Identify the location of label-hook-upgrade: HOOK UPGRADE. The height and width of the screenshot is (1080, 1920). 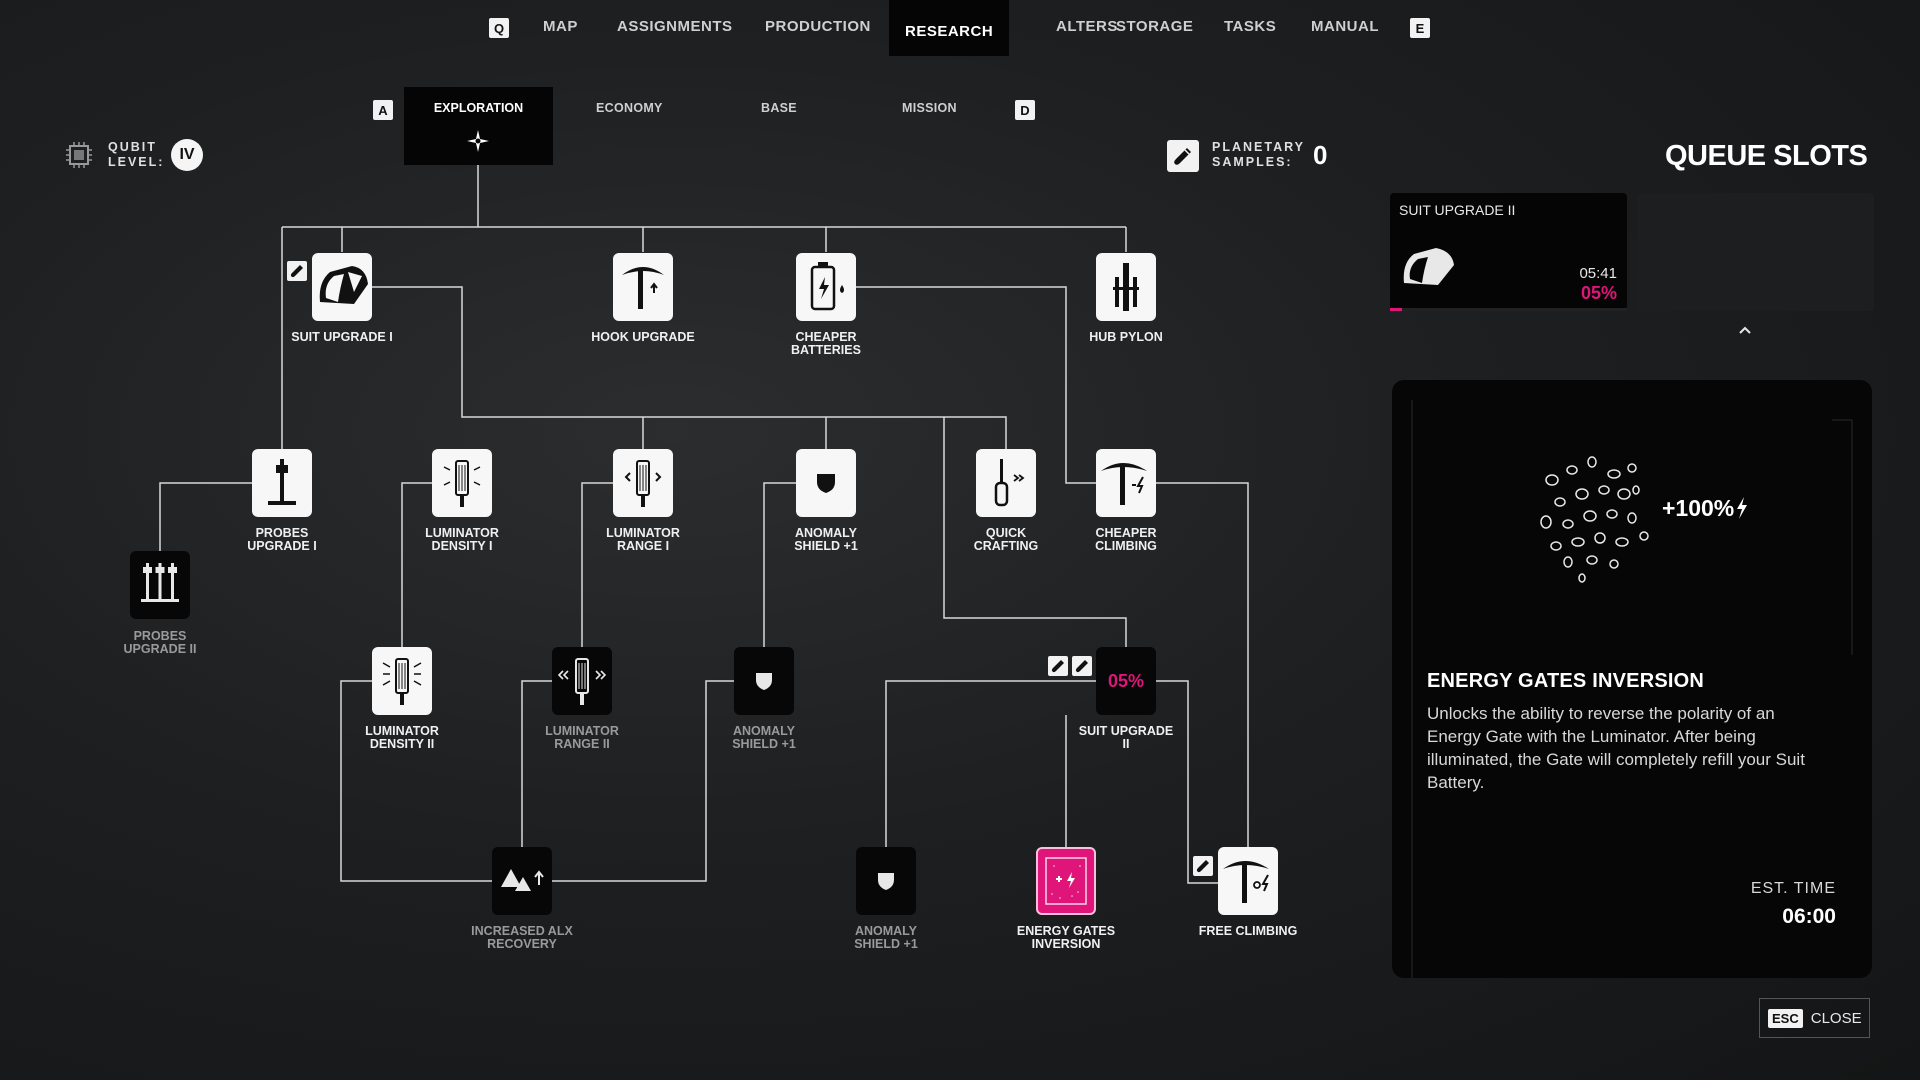
(643, 337).